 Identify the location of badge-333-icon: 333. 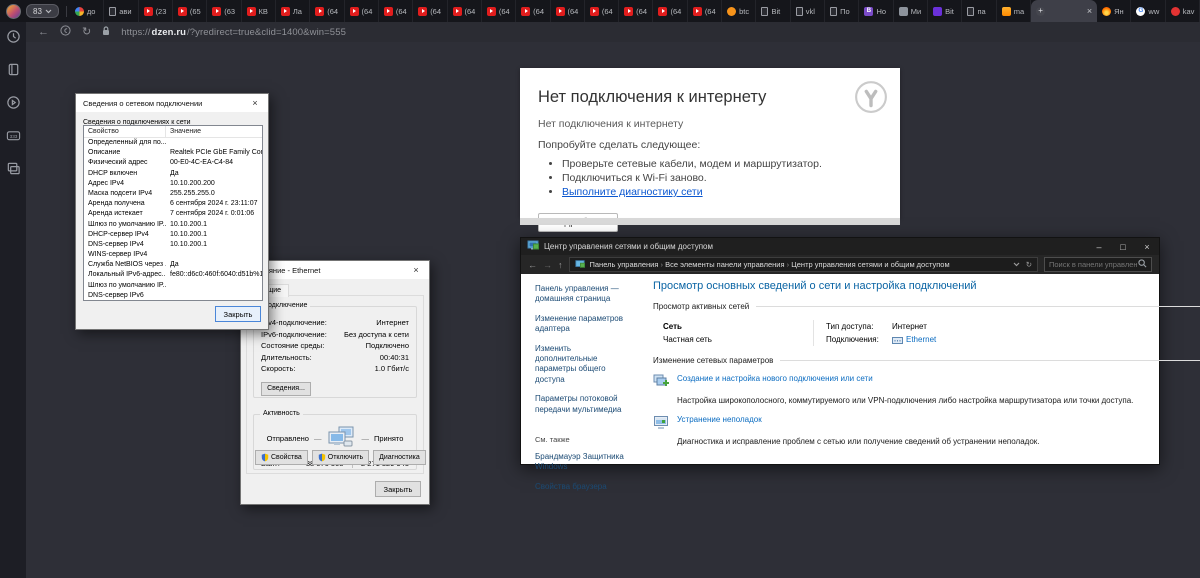
(13, 135).